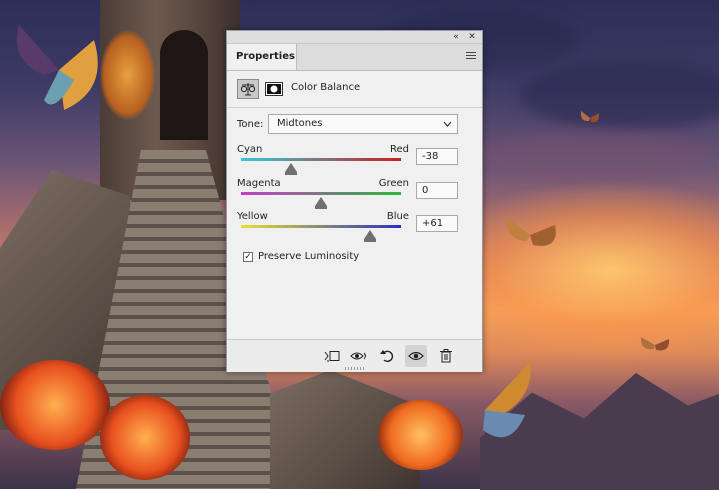  Describe the element at coordinates (437, 190) in the screenshot. I see `magenta-green-value-field: 0` at that location.